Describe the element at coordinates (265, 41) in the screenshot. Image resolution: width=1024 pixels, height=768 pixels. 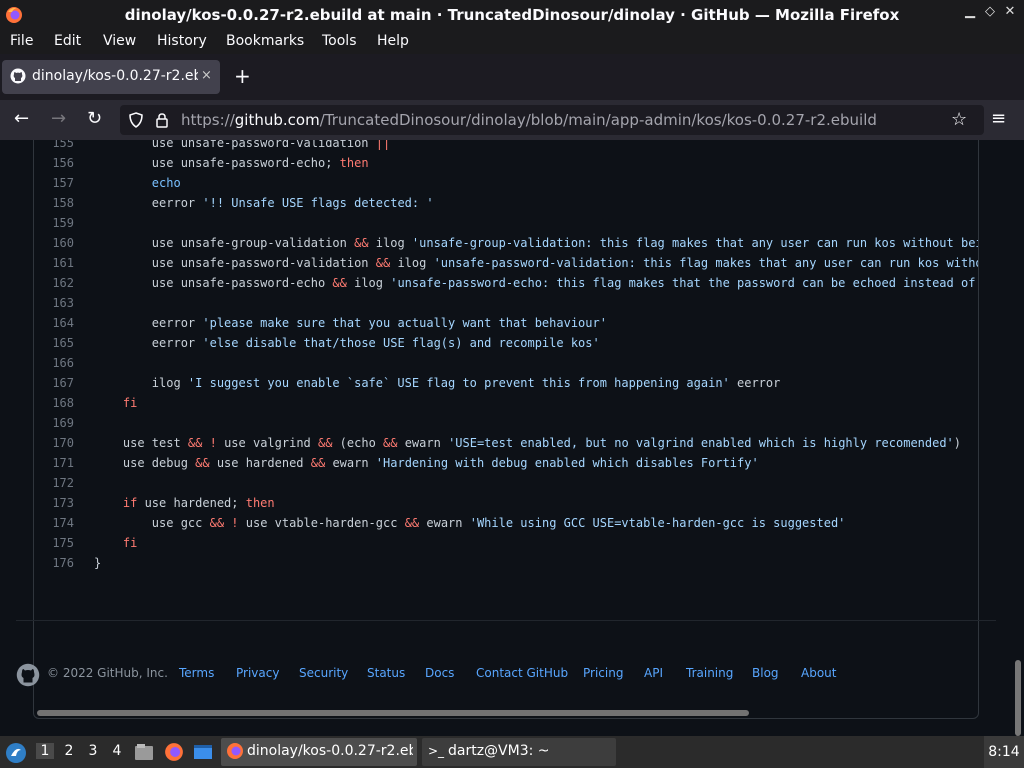
I see `menu-bookmarks: Bookmarks` at that location.